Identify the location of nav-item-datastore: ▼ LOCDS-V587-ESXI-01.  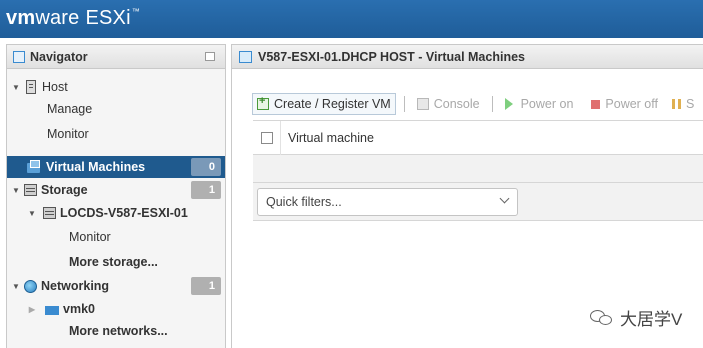
(116, 213).